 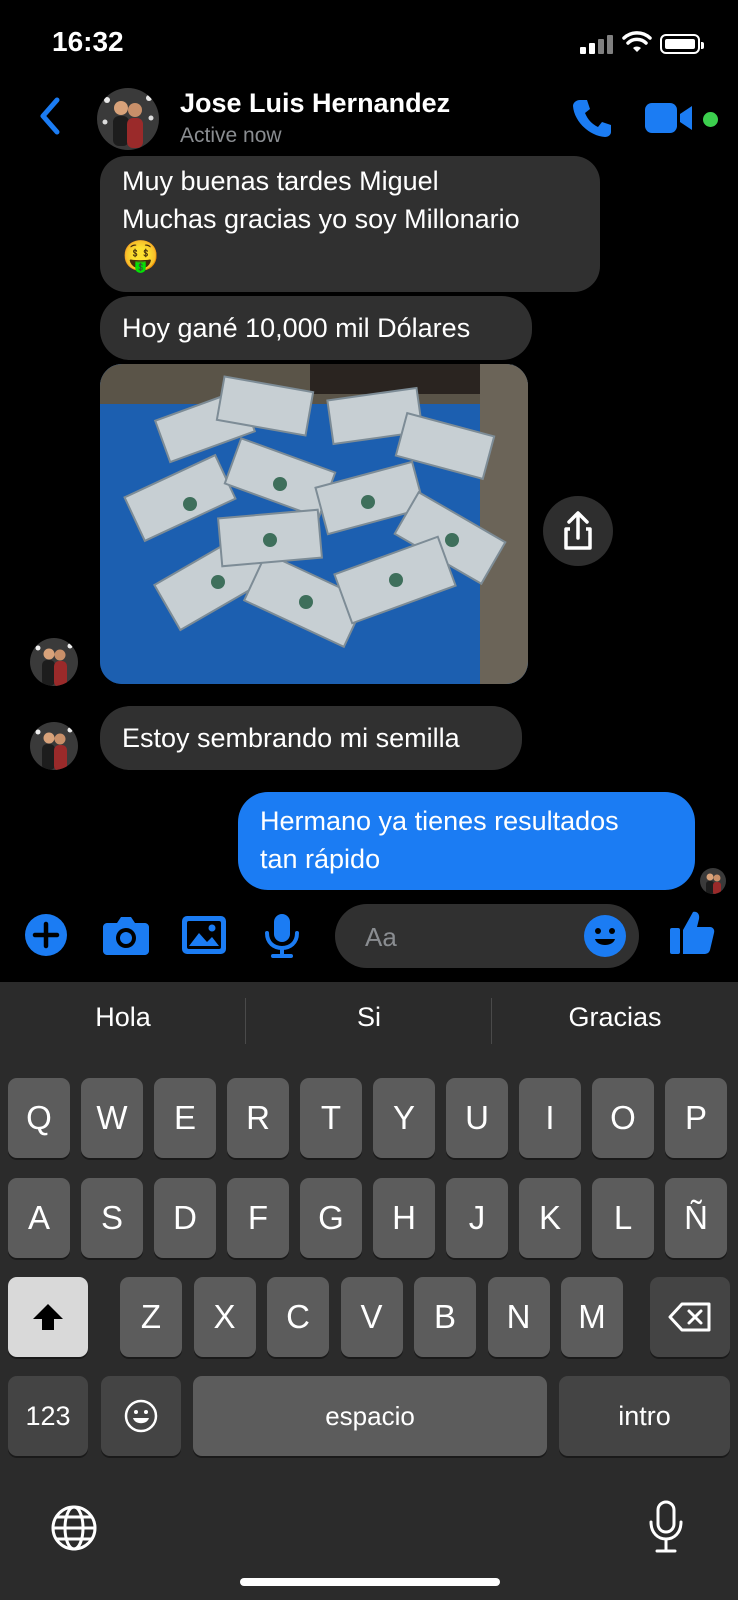 What do you see at coordinates (713, 881) in the screenshot?
I see `seen-indicator-avatar` at bounding box center [713, 881].